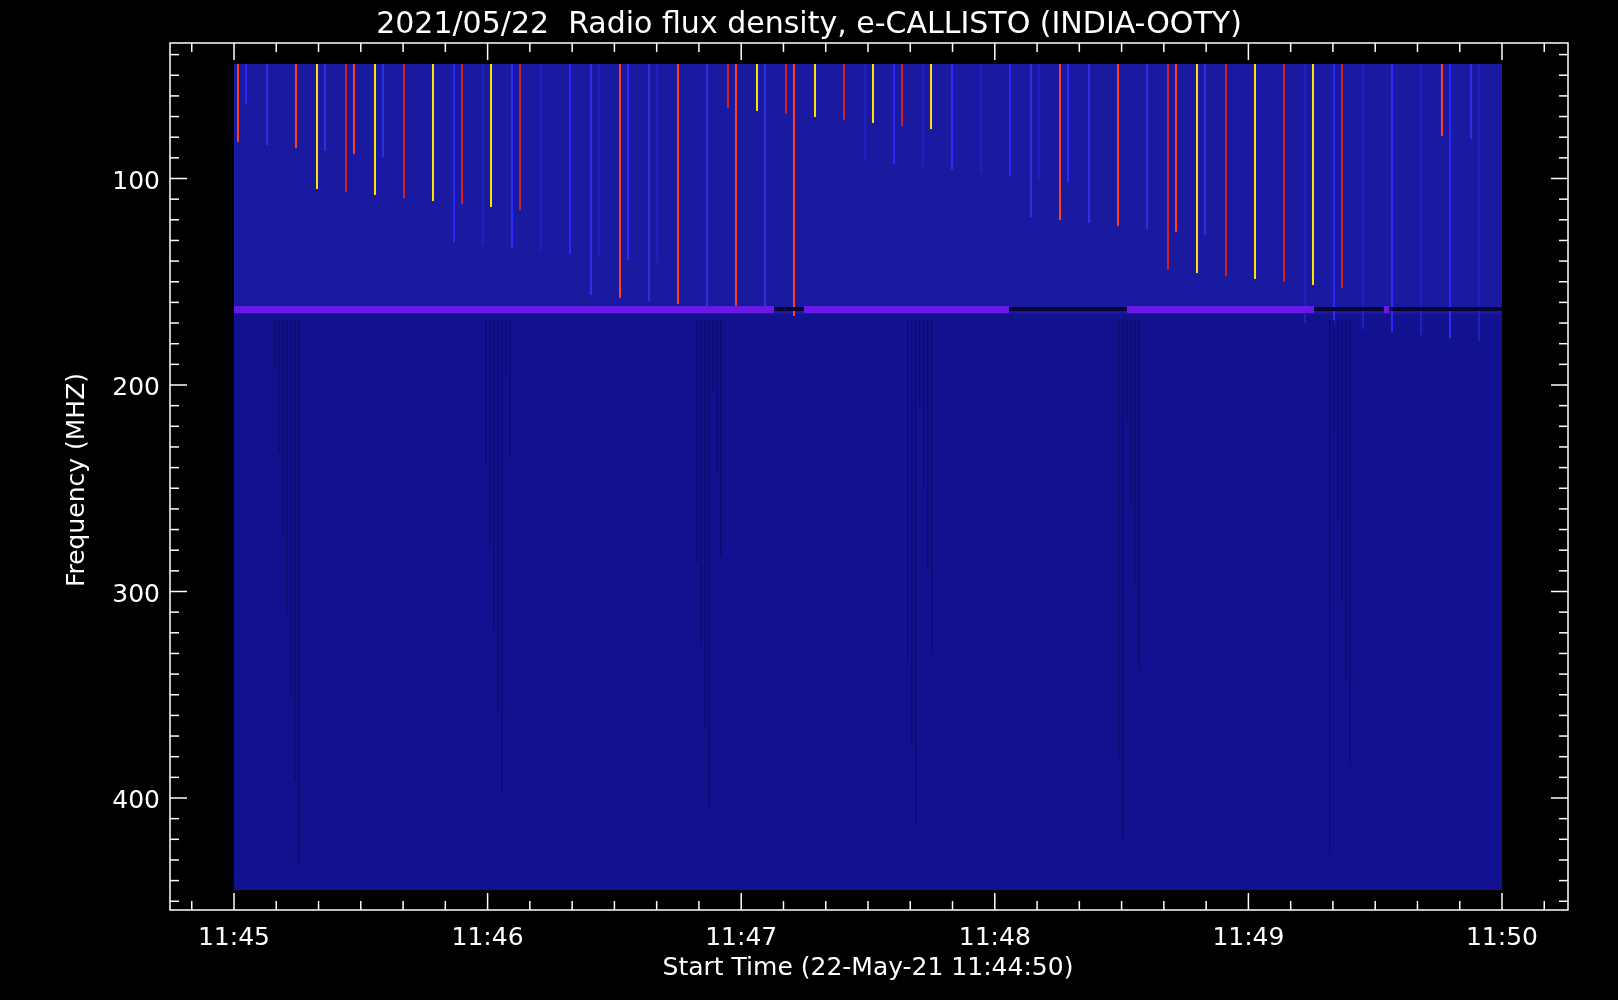  Describe the element at coordinates (994, 936) in the screenshot. I see `x-tick-label: 11:48` at that location.